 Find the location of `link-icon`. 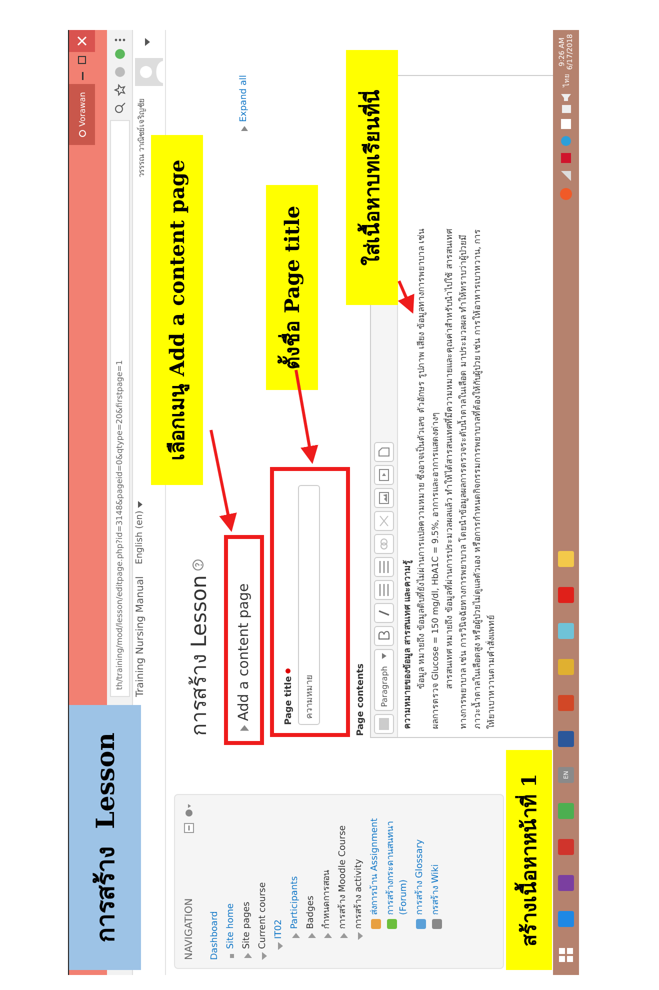

link-icon is located at coordinates (384, 544).